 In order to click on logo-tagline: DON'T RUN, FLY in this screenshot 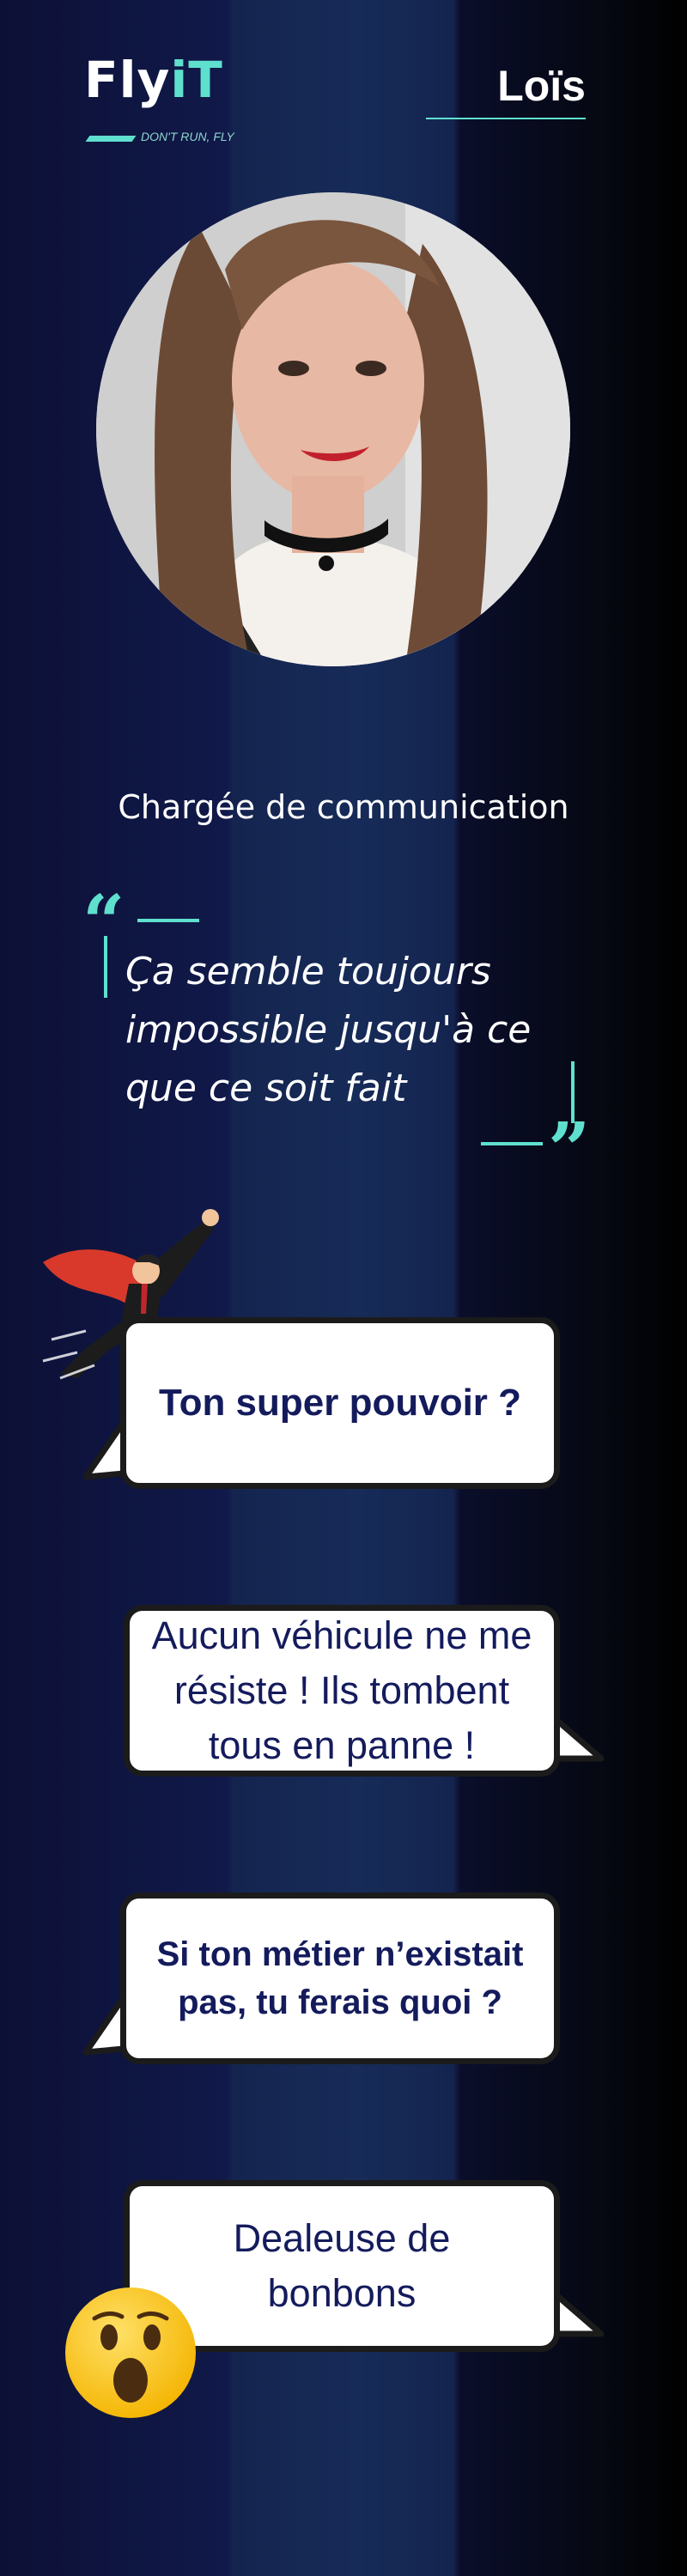, I will do `click(187, 137)`.